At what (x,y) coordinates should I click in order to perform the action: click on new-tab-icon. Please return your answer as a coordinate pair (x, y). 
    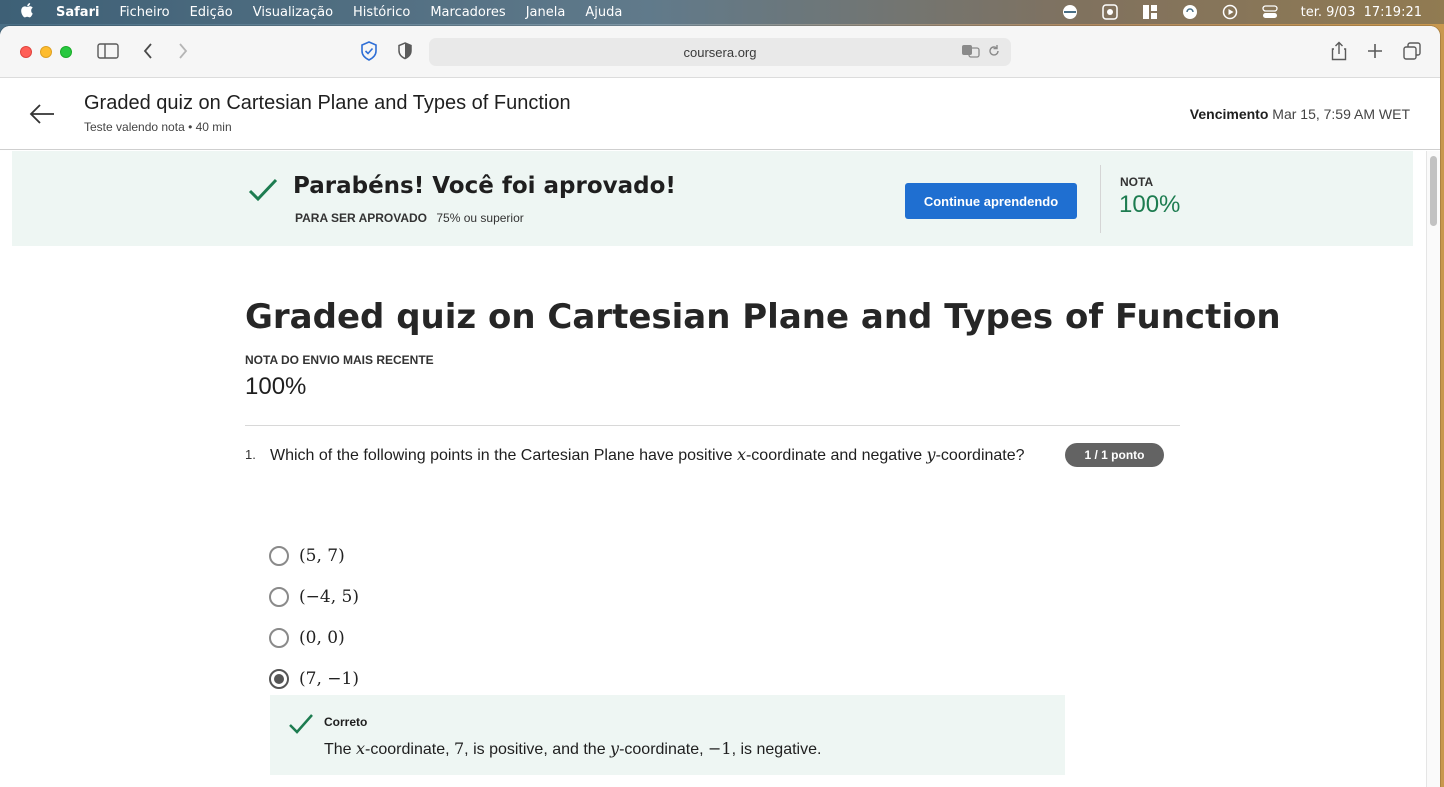
    Looking at the image, I should click on (1375, 51).